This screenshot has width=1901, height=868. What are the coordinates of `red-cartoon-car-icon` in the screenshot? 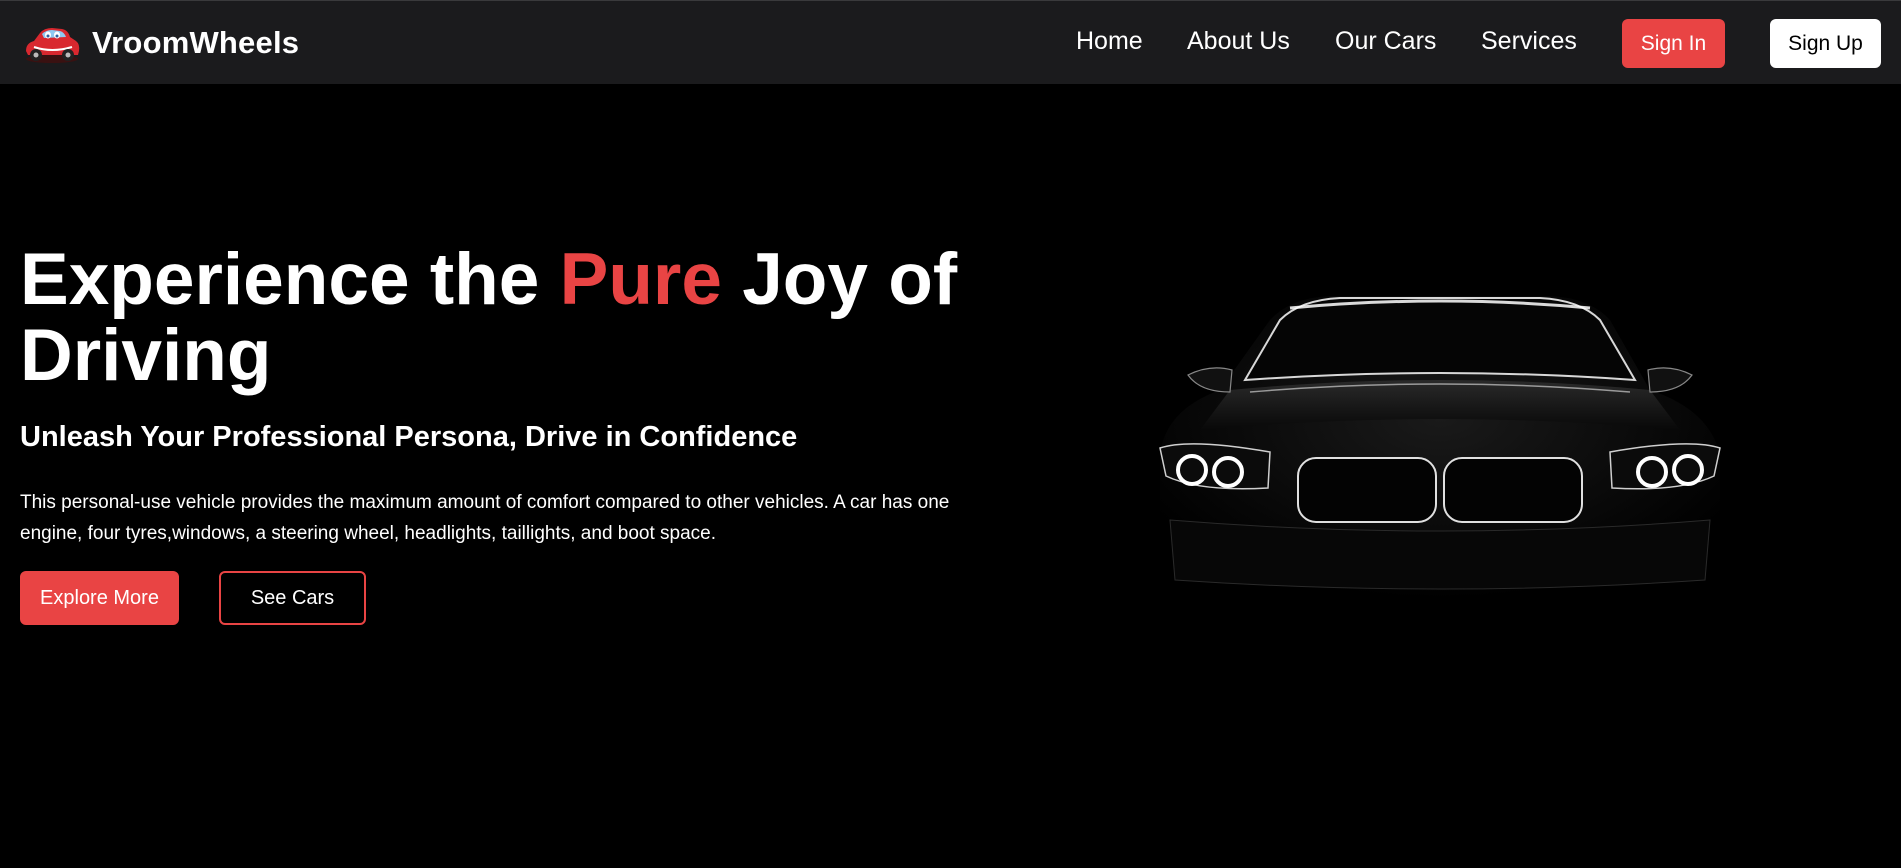 It's located at (53, 45).